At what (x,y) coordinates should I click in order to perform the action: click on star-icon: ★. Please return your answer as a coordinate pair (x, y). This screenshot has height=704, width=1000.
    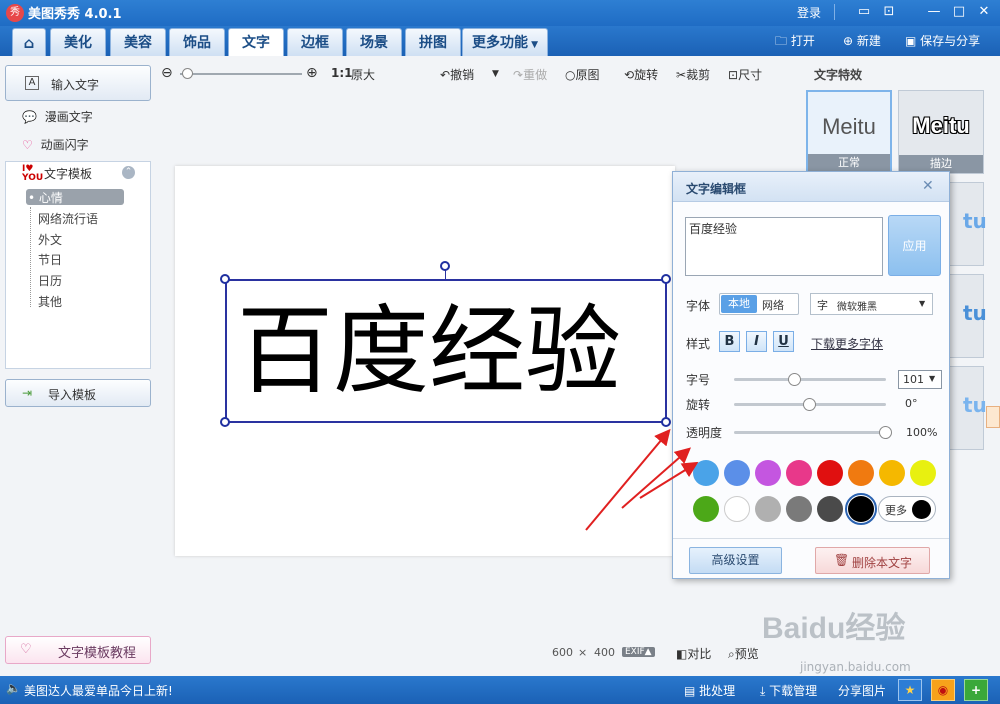
    Looking at the image, I should click on (910, 690).